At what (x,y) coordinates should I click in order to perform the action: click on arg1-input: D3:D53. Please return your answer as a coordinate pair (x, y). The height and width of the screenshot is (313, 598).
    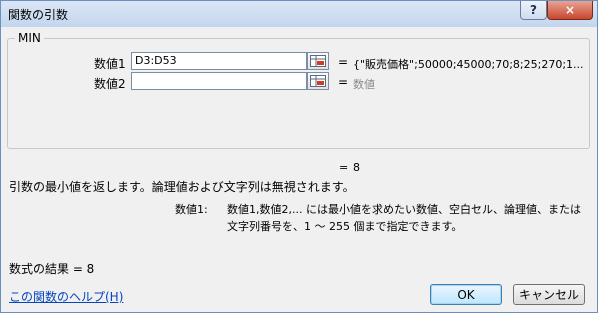
    Looking at the image, I should click on (219, 61).